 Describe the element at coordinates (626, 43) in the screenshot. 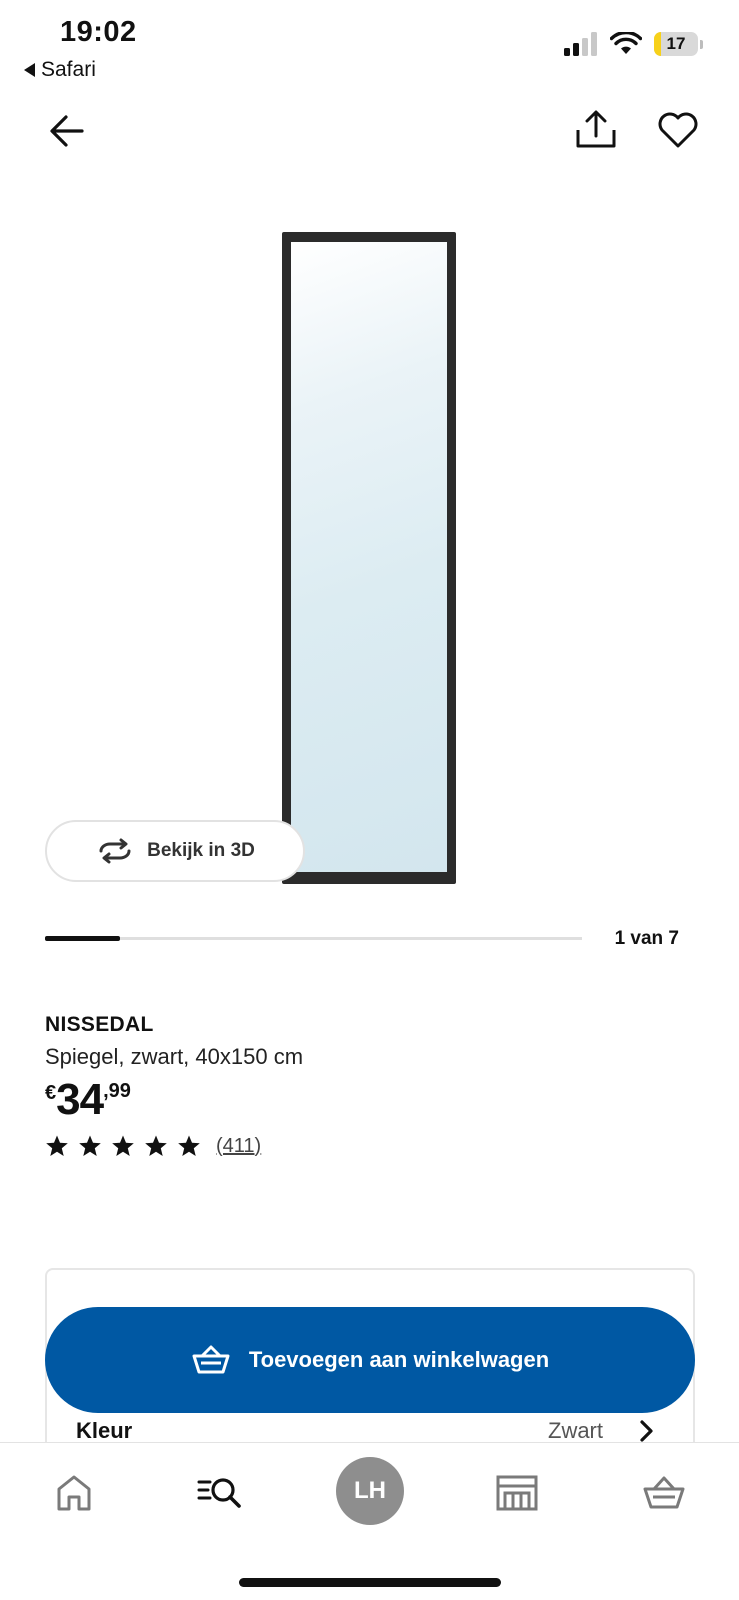

I see `wifi-icon` at that location.